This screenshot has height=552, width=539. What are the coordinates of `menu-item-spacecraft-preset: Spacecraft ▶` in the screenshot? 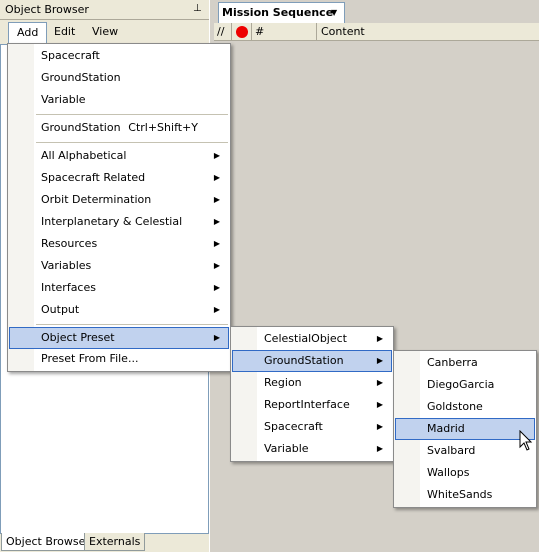 It's located at (312, 427).